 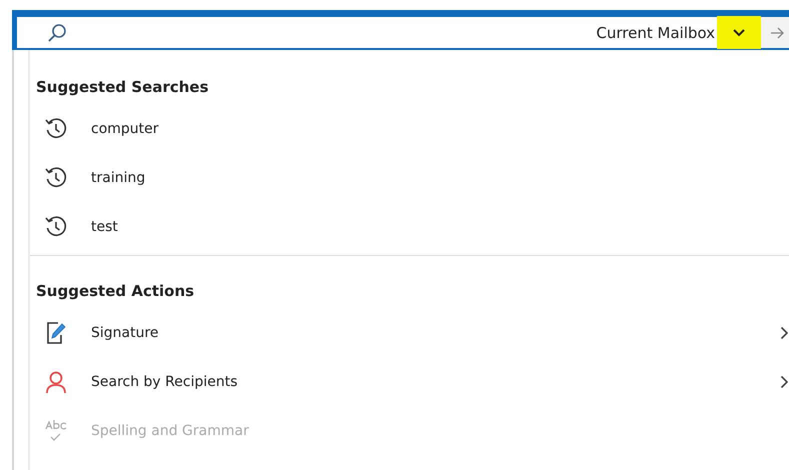 I want to click on arrow-right-icon, so click(x=778, y=32).